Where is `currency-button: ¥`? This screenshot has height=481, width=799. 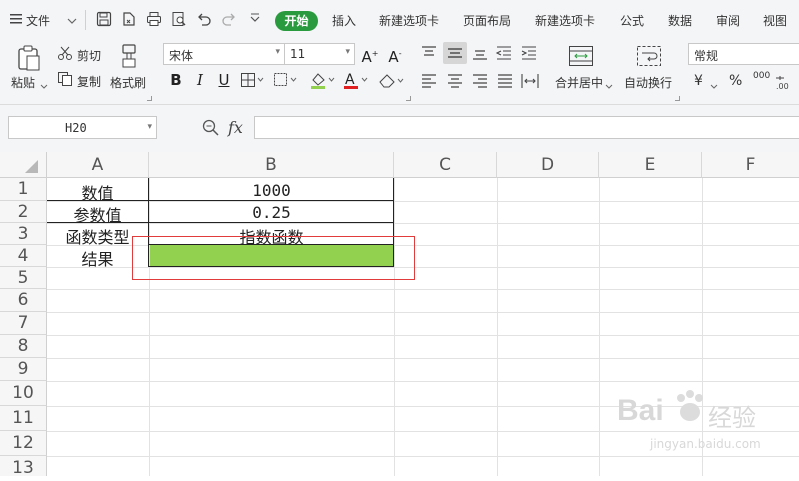
currency-button: ¥ is located at coordinates (698, 81).